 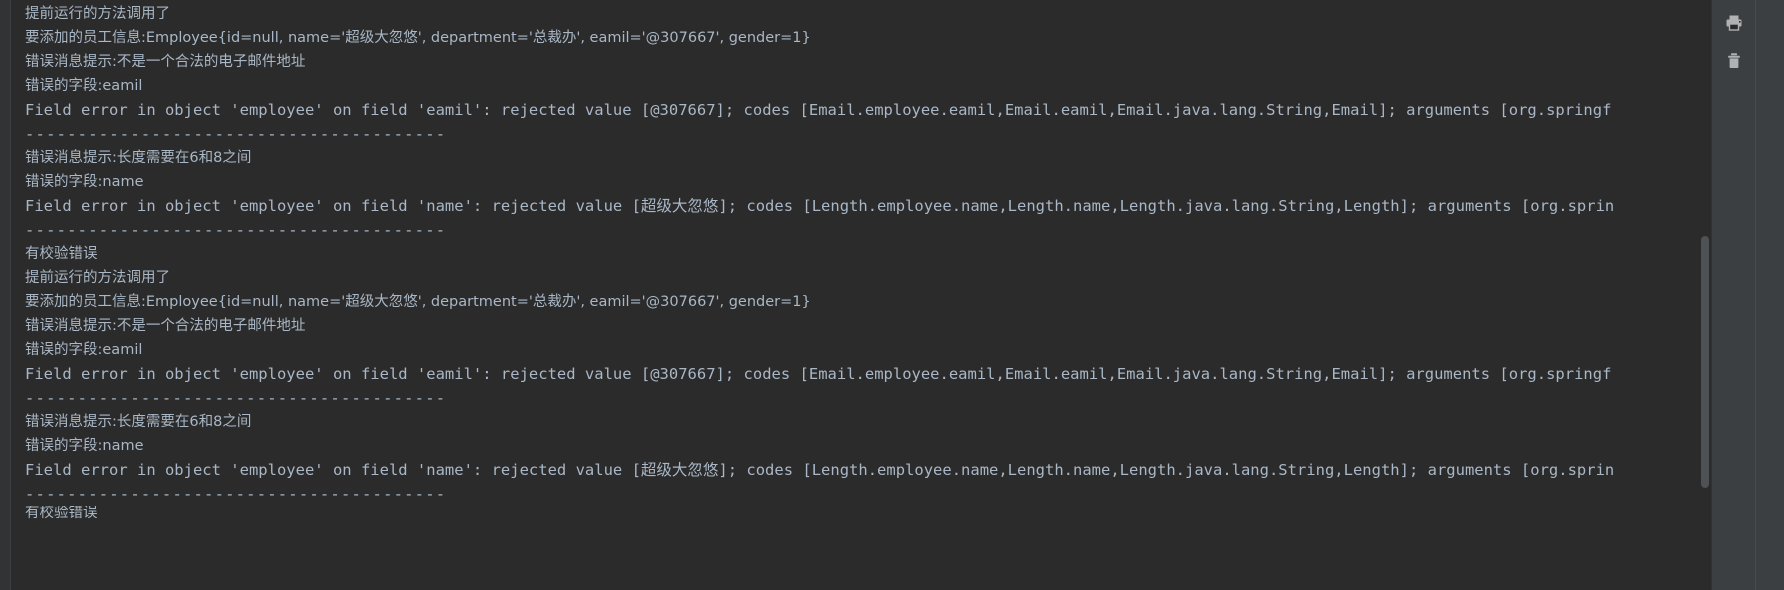 What do you see at coordinates (1705, 362) in the screenshot?
I see `vertical-scrollbar-thumb` at bounding box center [1705, 362].